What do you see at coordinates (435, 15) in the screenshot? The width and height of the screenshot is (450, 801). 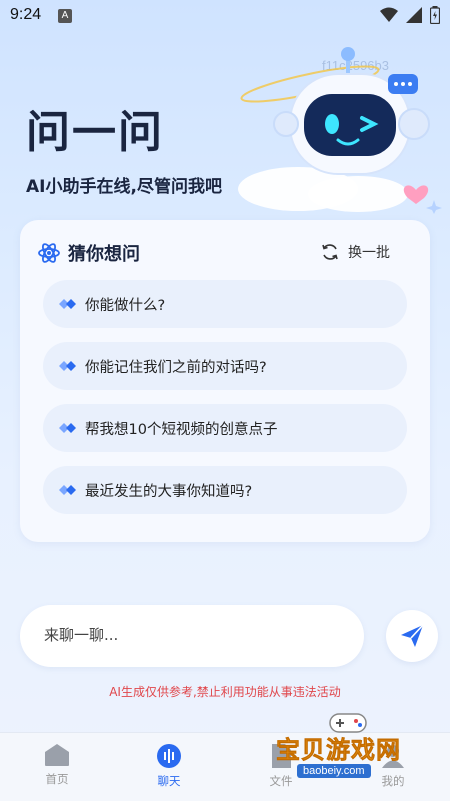 I see `battery-icon` at bounding box center [435, 15].